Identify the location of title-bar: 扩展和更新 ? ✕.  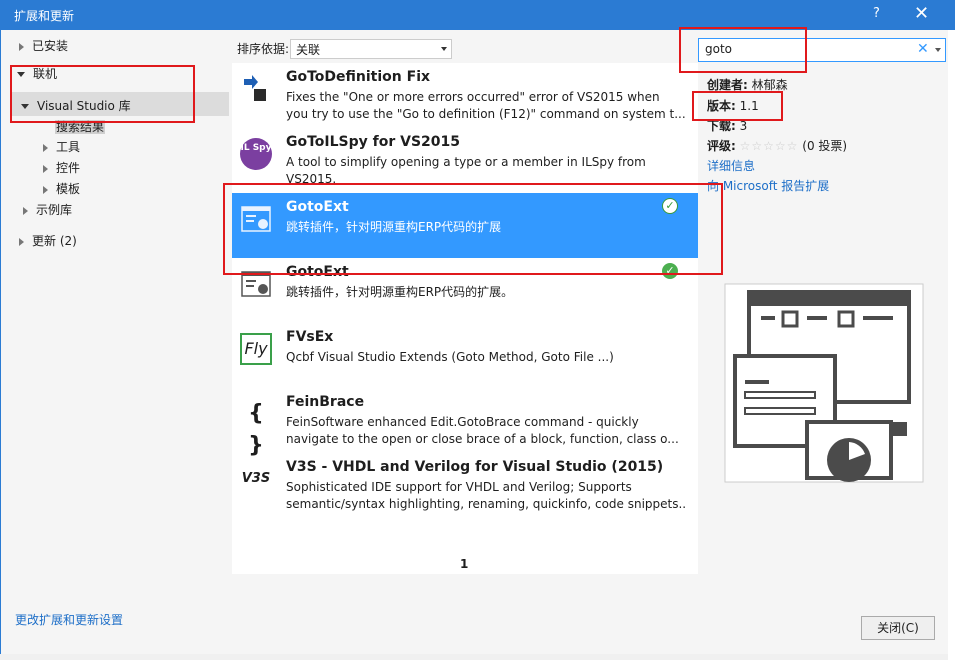
(477, 15).